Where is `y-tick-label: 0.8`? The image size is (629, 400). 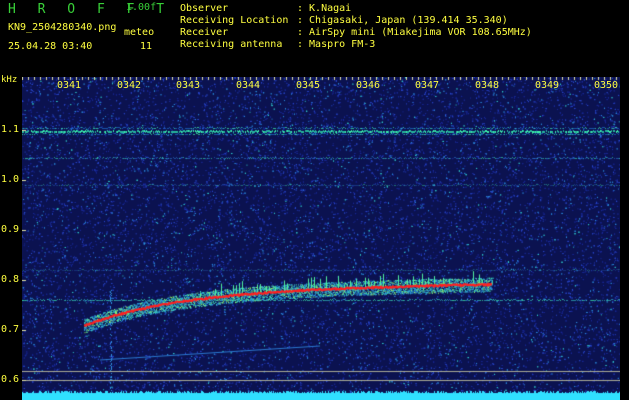
y-tick-label: 0.8 is located at coordinates (10, 279).